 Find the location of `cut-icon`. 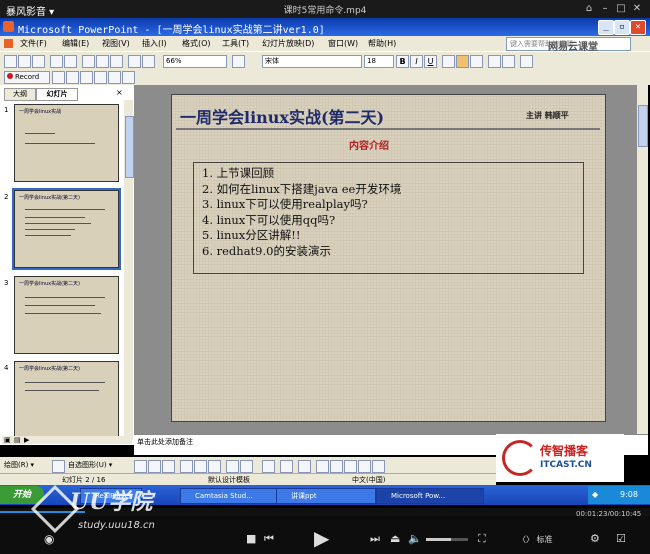

cut-icon is located at coordinates (88, 61).